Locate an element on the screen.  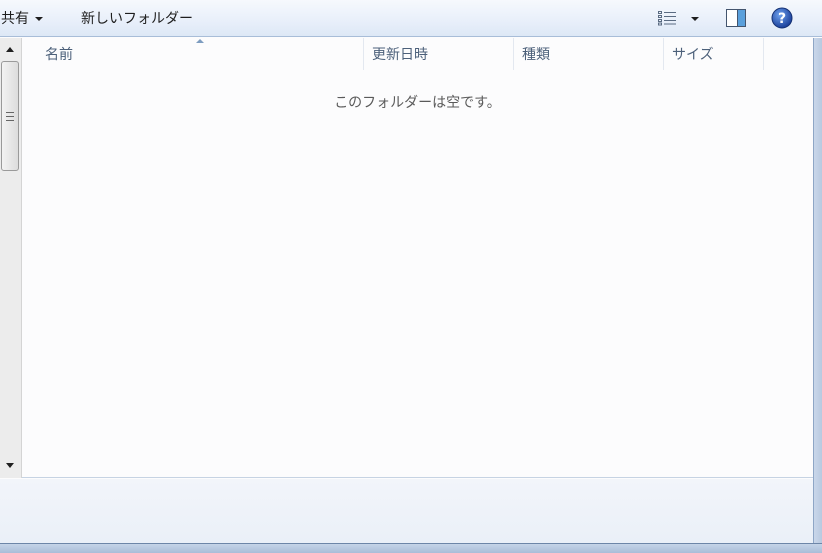
window-bottom-border is located at coordinates (411, 548).